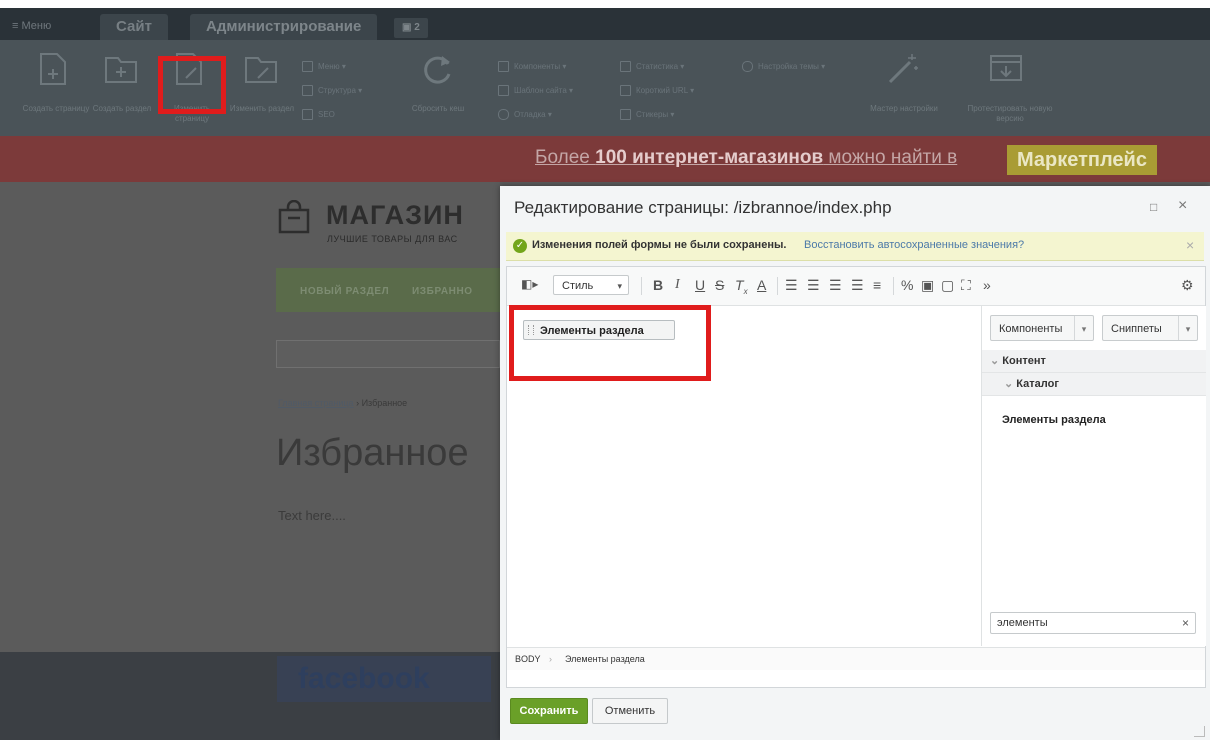 This screenshot has height=740, width=1210. What do you see at coordinates (966, 285) in the screenshot?
I see `fullscreen-icon: ⛶` at bounding box center [966, 285].